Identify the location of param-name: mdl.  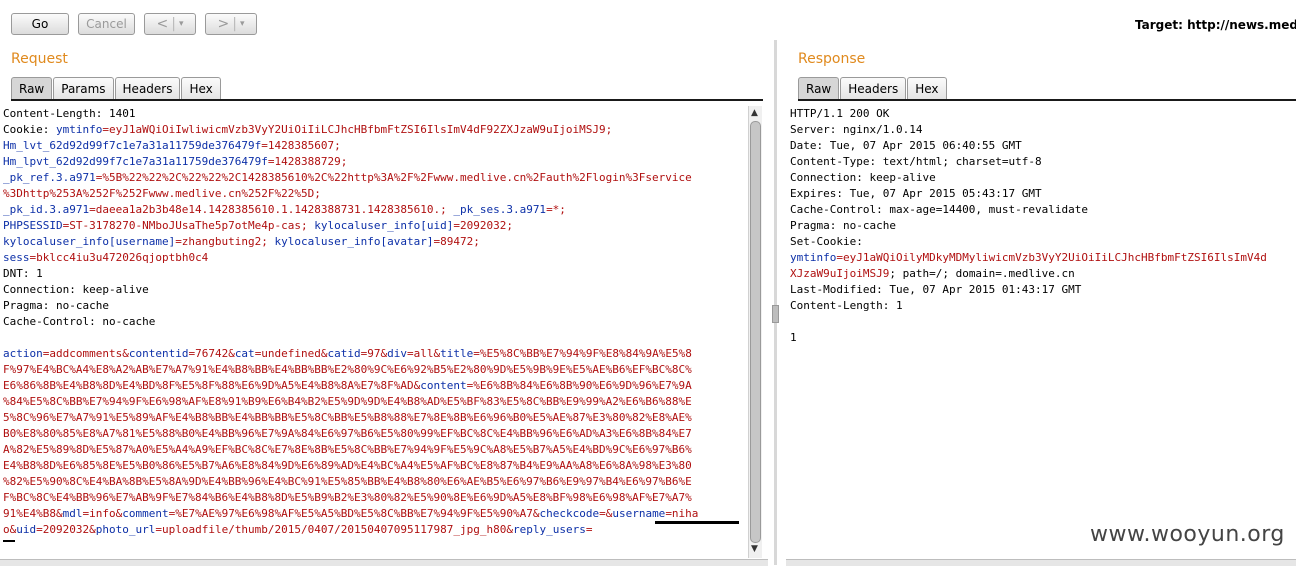
(72, 513).